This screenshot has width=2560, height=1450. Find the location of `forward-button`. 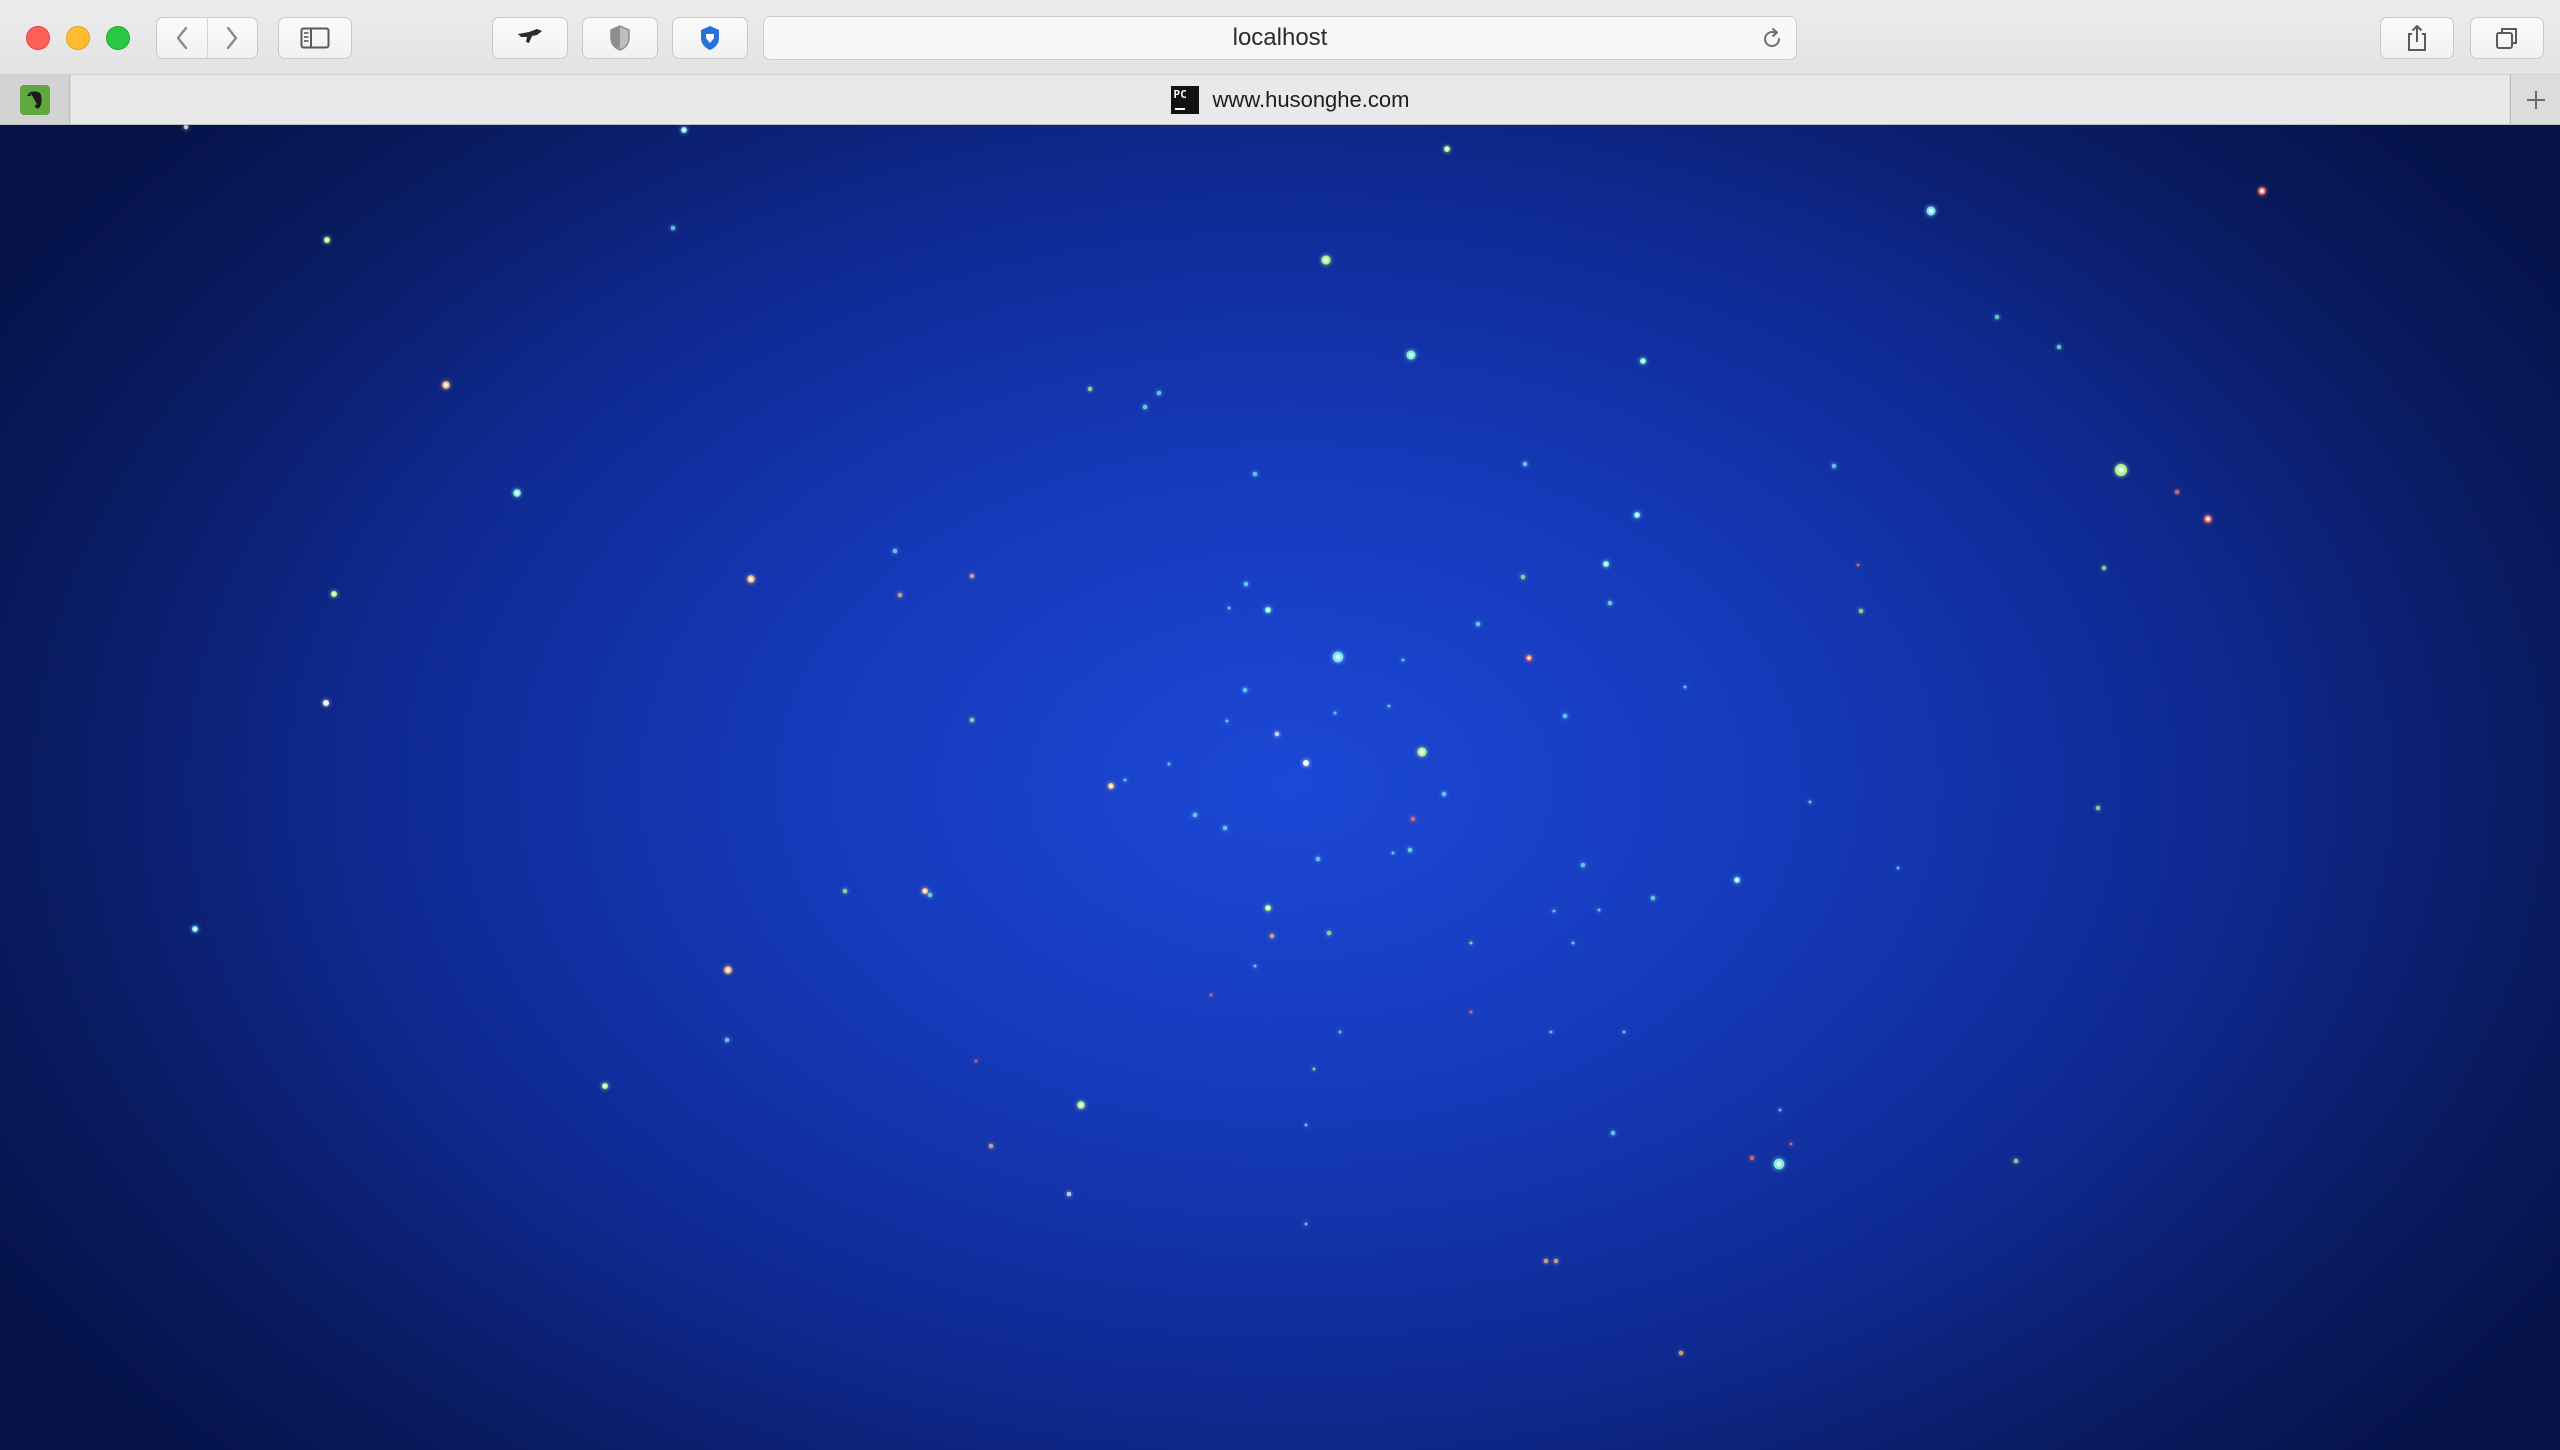

forward-button is located at coordinates (232, 38).